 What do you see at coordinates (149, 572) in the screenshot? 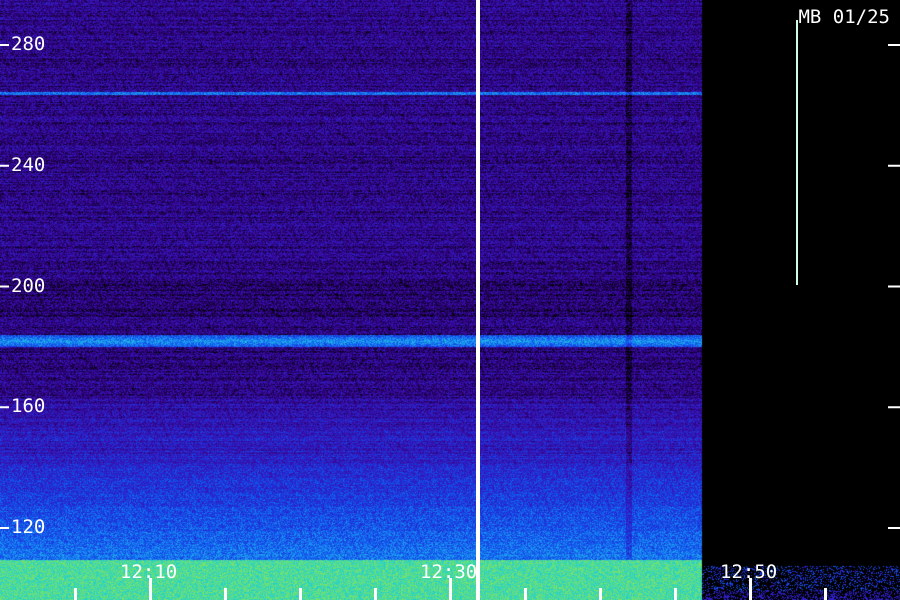
I see `x-tick-label: 12:10` at bounding box center [149, 572].